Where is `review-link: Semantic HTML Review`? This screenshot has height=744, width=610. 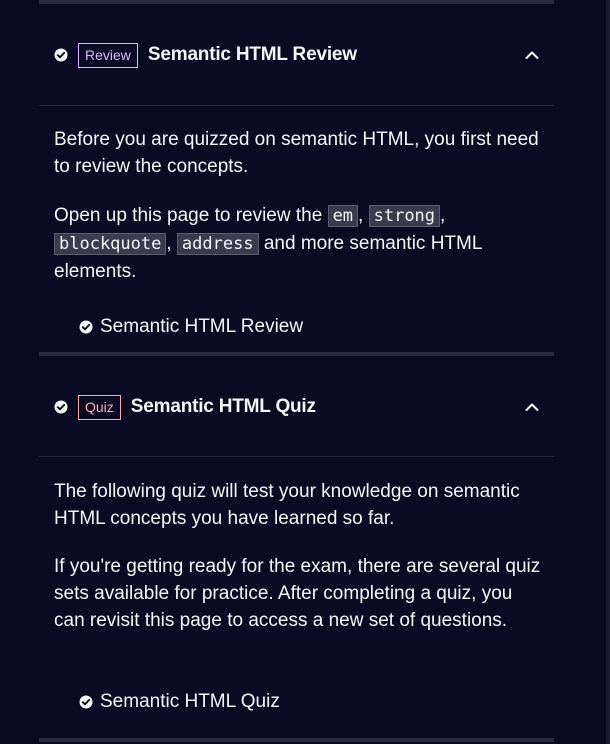
review-link: Semantic HTML Review is located at coordinates (191, 327).